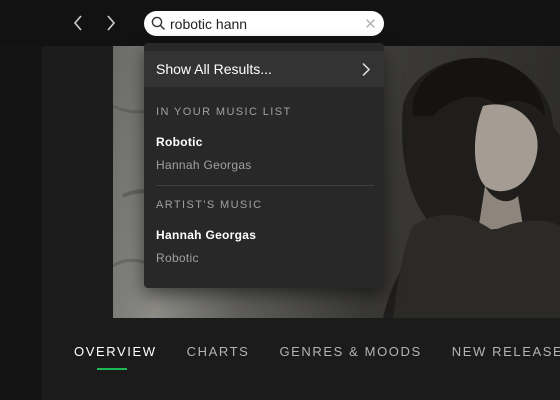  What do you see at coordinates (177, 258) in the screenshot?
I see `result-subtitle: Robotic` at bounding box center [177, 258].